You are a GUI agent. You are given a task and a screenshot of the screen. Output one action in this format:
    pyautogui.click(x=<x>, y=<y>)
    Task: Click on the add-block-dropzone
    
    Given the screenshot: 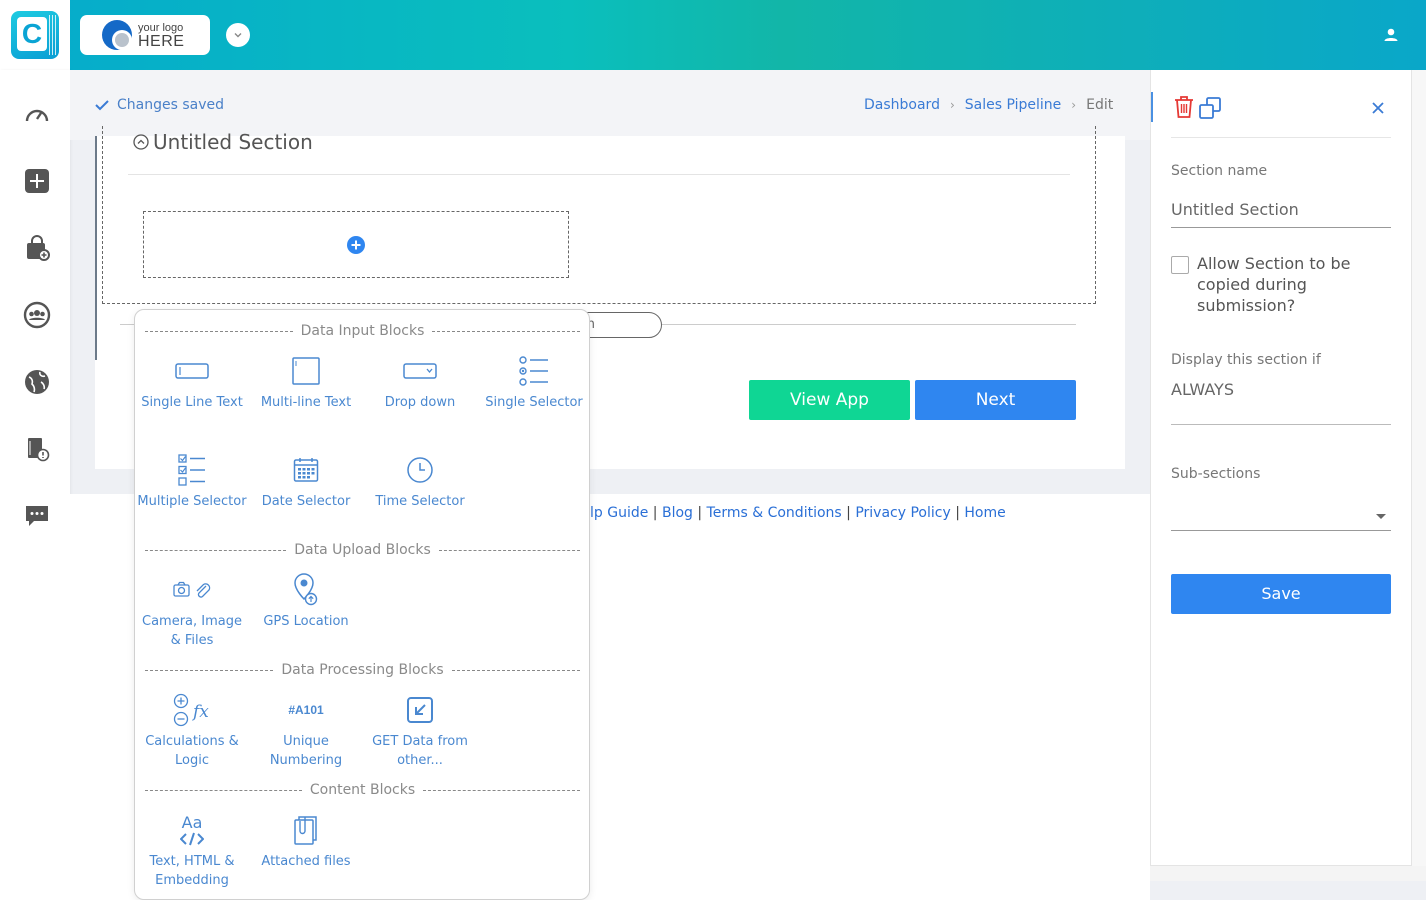 What is the action you would take?
    pyautogui.click(x=356, y=244)
    